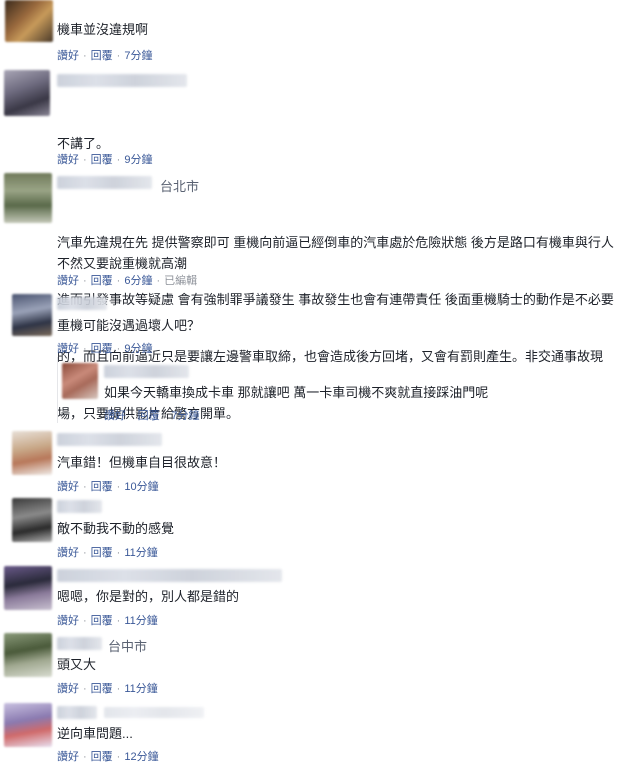 The image size is (636, 768). I want to click on timestamp: 10分鐘, so click(141, 487).